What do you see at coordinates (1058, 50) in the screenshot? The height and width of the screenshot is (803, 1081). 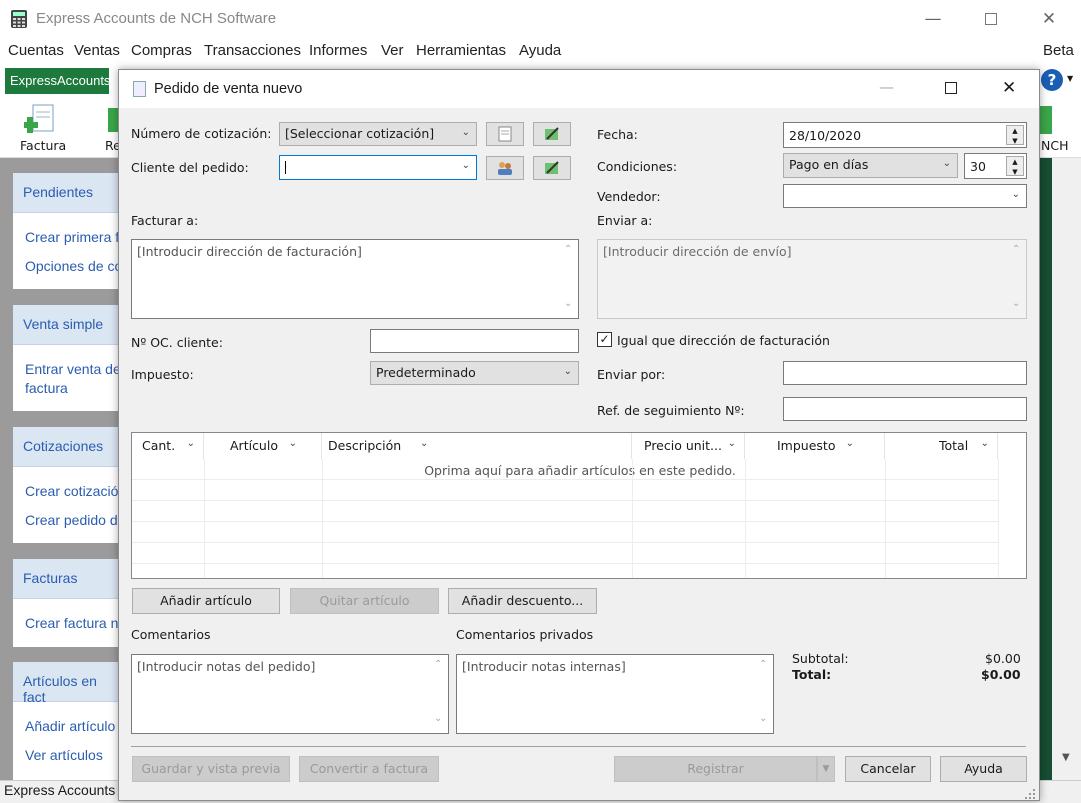 I see `menu-beta: Beta` at bounding box center [1058, 50].